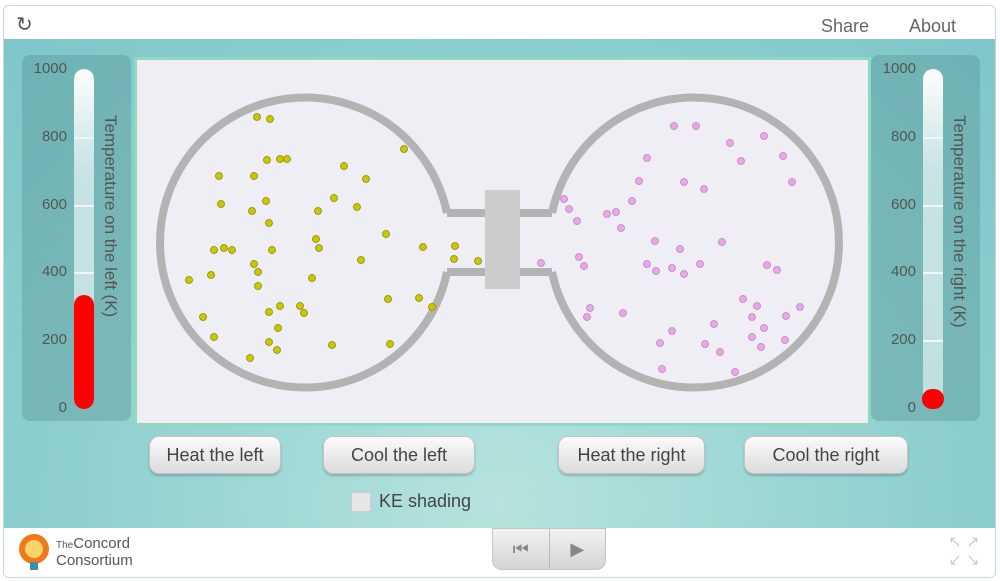 The width and height of the screenshot is (1000, 581). What do you see at coordinates (826, 455) in the screenshot?
I see `cool-right-button: Cool the right` at bounding box center [826, 455].